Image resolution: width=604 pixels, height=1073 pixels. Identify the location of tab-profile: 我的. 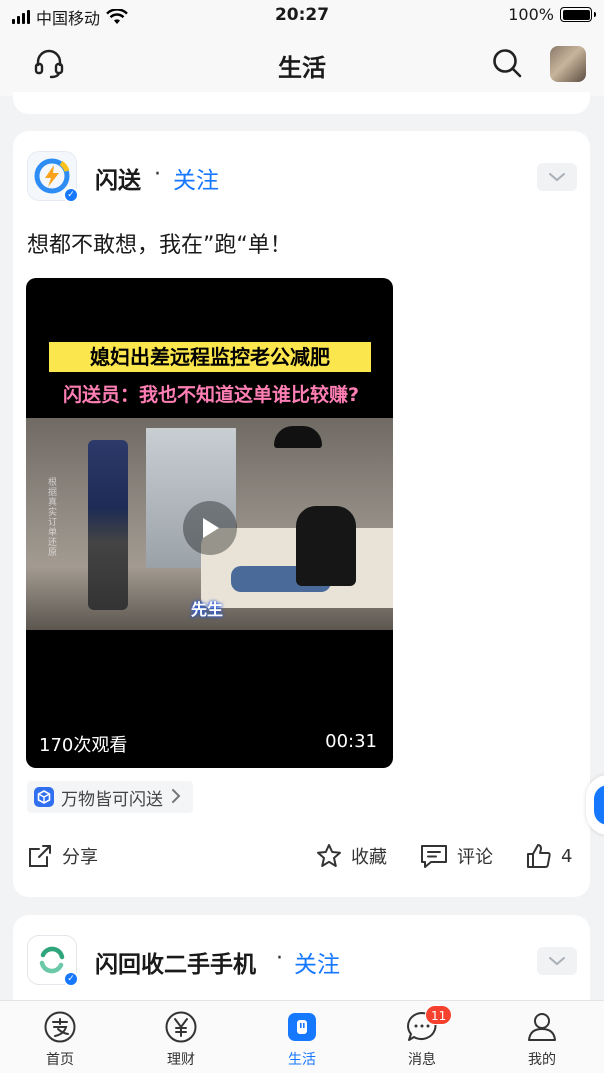
(542, 1039).